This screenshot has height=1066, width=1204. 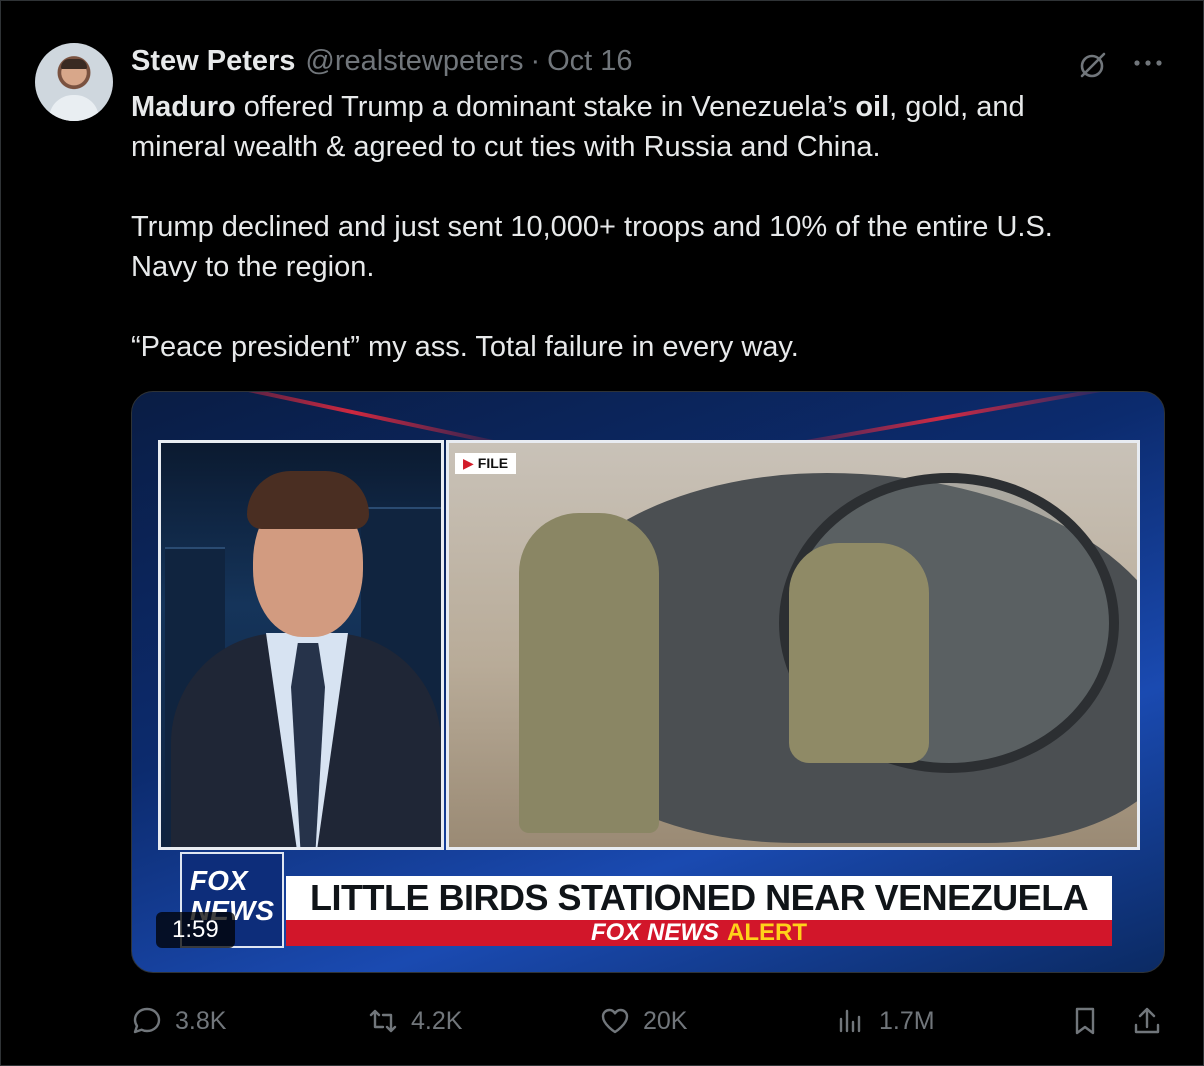 I want to click on grok-icon, so click(x=1093, y=65).